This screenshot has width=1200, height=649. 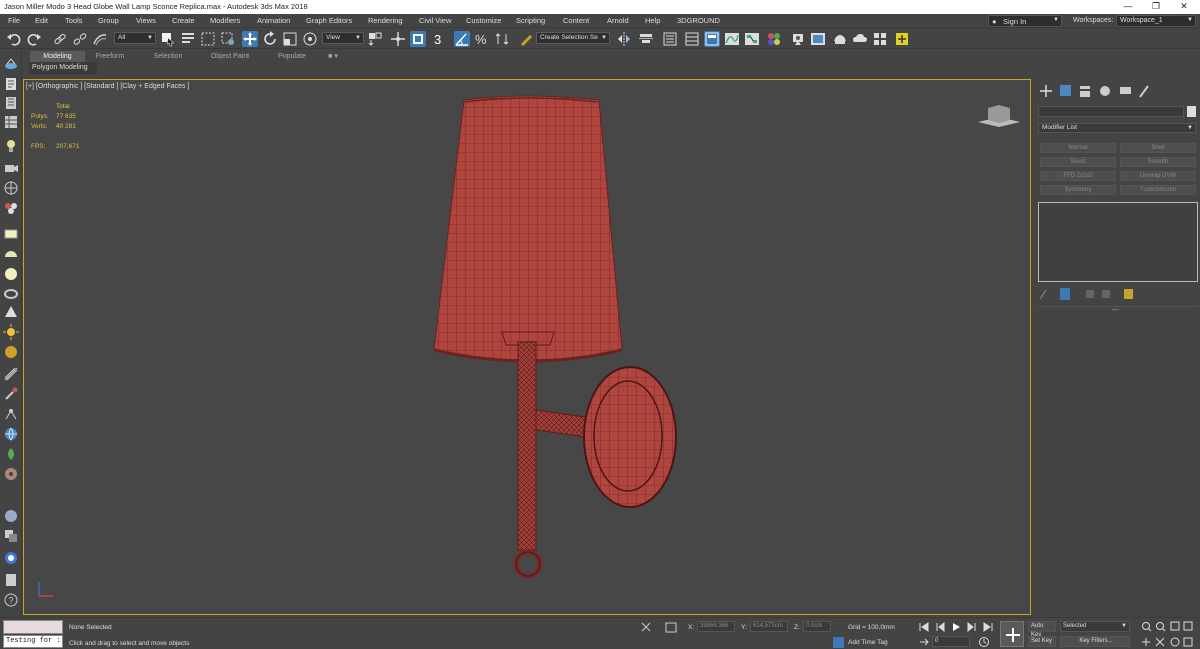 What do you see at coordinates (57, 56) in the screenshot?
I see `tab-modeling: Modeling` at bounding box center [57, 56].